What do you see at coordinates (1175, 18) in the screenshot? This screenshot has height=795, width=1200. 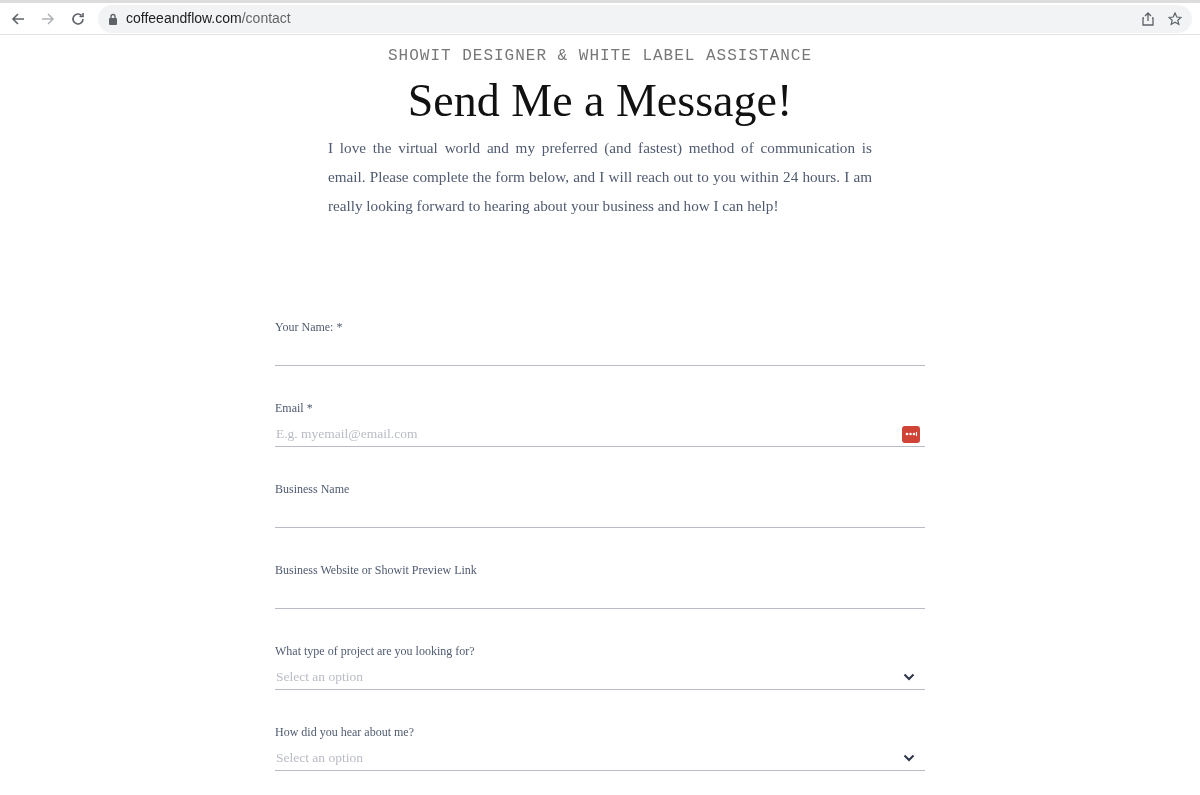 I see `star-icon` at bounding box center [1175, 18].